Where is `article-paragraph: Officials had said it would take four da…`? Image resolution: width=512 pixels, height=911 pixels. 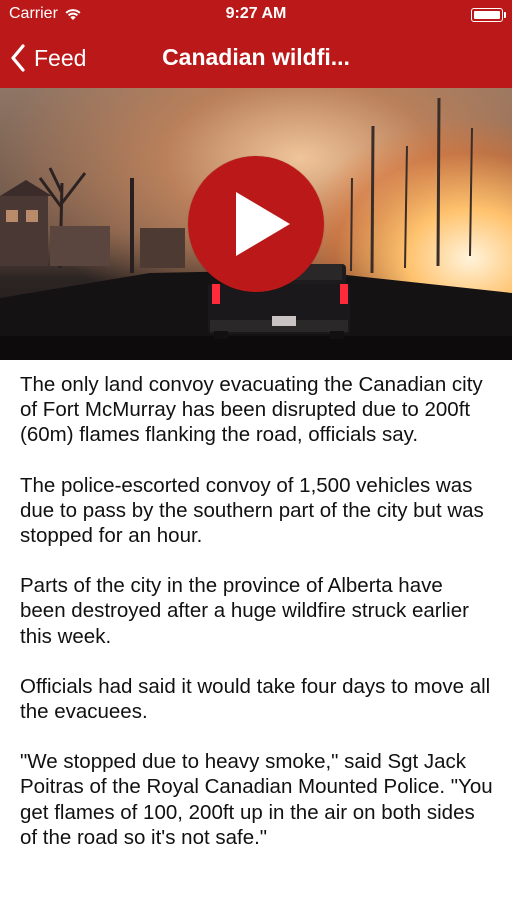
article-paragraph: Officials had said it would take four da… is located at coordinates (255, 699).